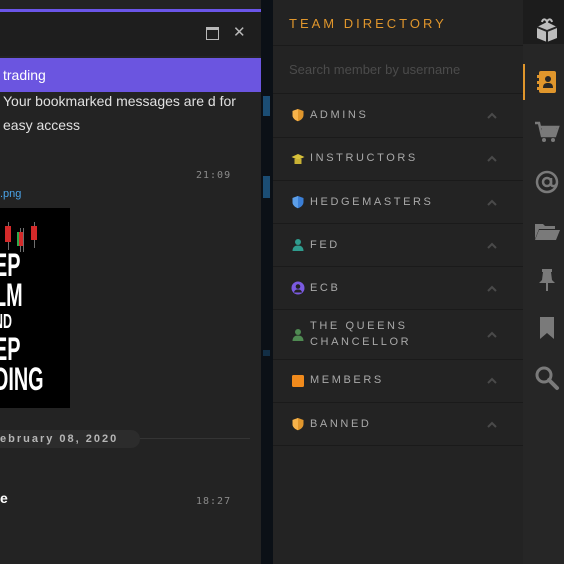  What do you see at coordinates (347, 380) in the screenshot?
I see `group-label: MEMBERS` at bounding box center [347, 380].